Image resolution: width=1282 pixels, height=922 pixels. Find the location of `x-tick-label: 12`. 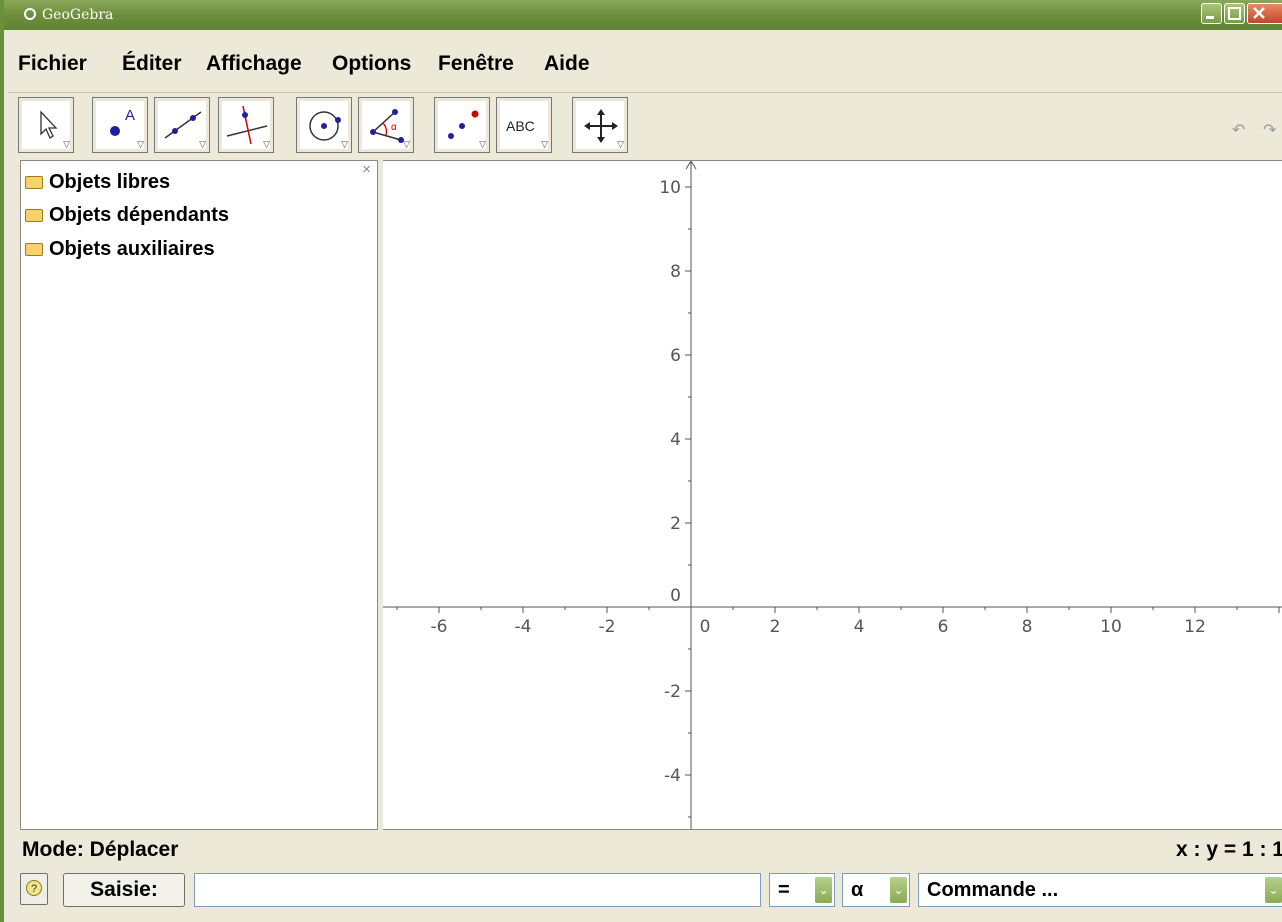

x-tick-label: 12 is located at coordinates (1195, 627).